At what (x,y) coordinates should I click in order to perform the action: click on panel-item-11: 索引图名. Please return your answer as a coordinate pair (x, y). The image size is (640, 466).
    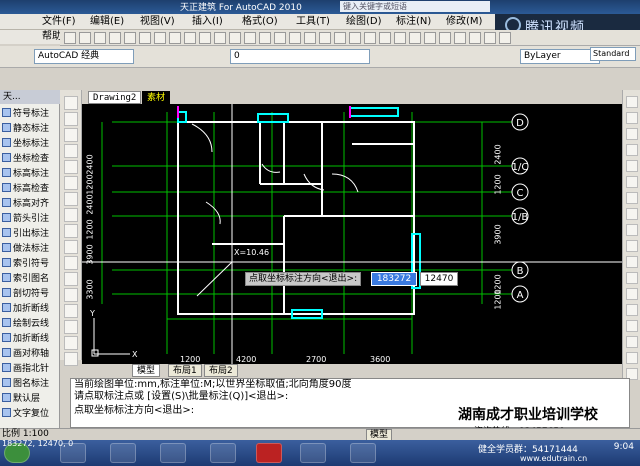
    Looking at the image, I should click on (25, 279).